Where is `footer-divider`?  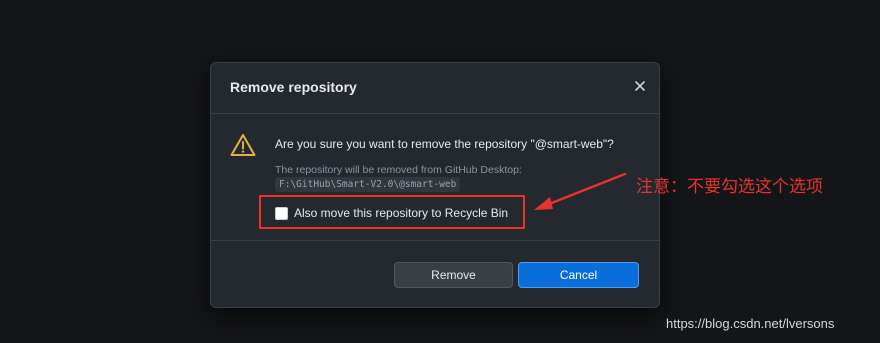 footer-divider is located at coordinates (435, 240).